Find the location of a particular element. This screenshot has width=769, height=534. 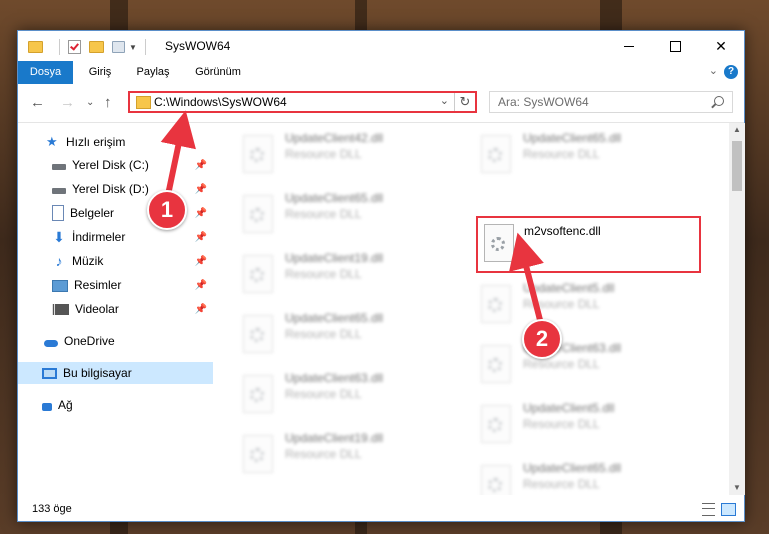

forward-button: → is located at coordinates (67, 102).